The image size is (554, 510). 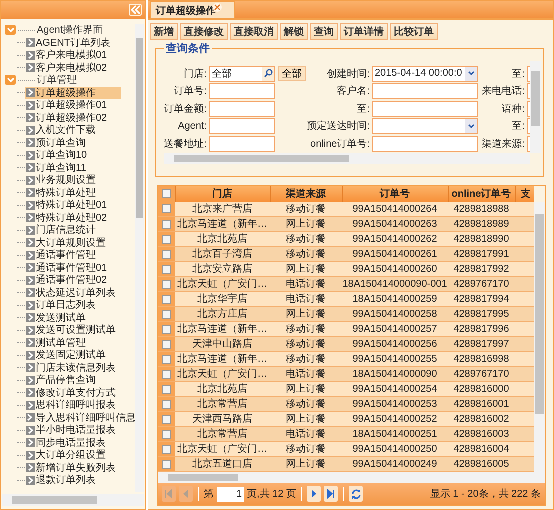 What do you see at coordinates (57, 80) in the screenshot?
I see `tree-folder: 订单管理` at bounding box center [57, 80].